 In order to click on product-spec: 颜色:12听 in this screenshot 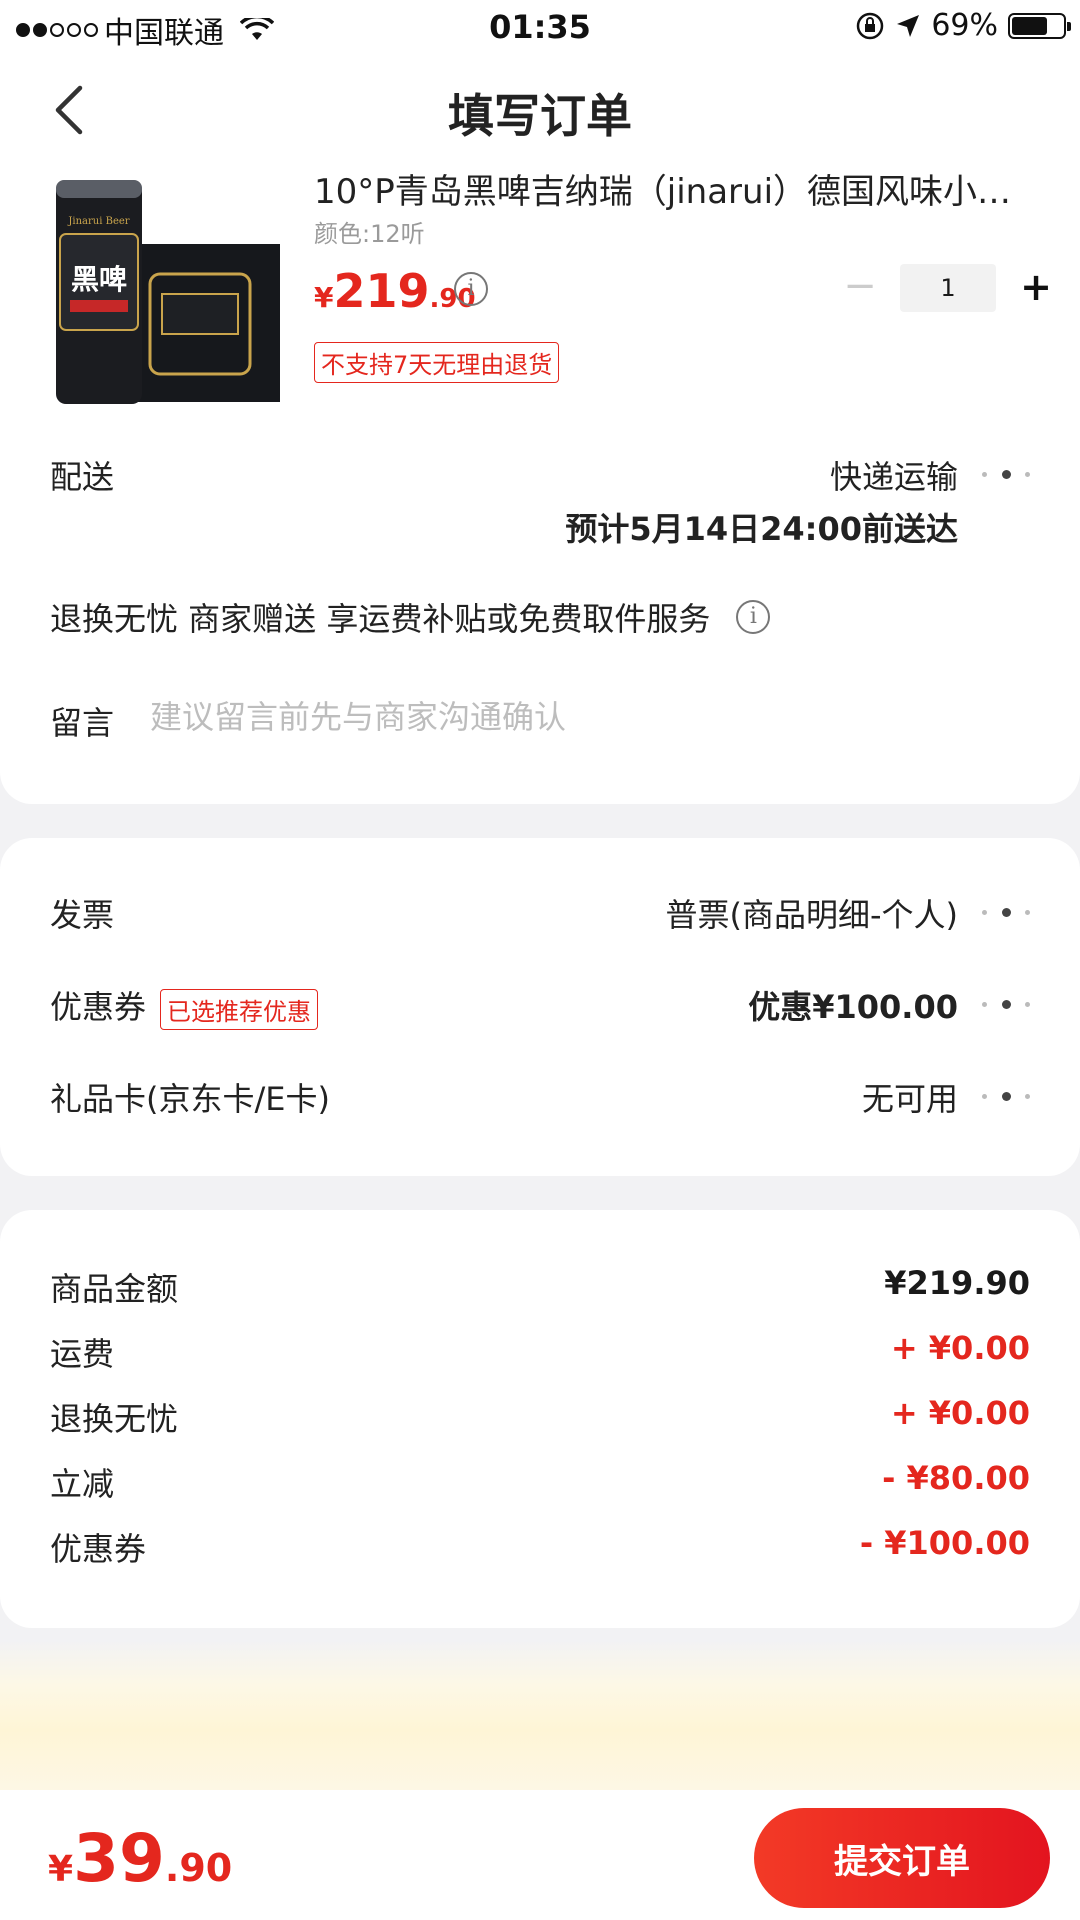, I will do `click(369, 234)`.